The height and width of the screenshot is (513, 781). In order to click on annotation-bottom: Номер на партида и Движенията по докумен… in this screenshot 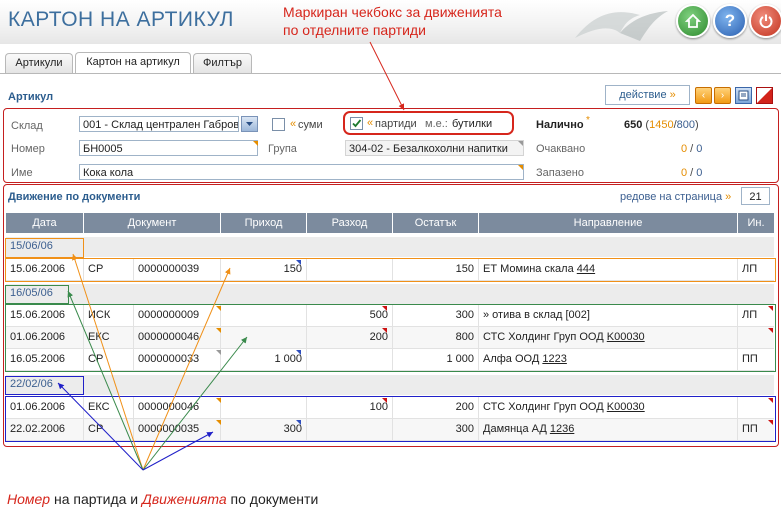, I will do `click(162, 499)`.